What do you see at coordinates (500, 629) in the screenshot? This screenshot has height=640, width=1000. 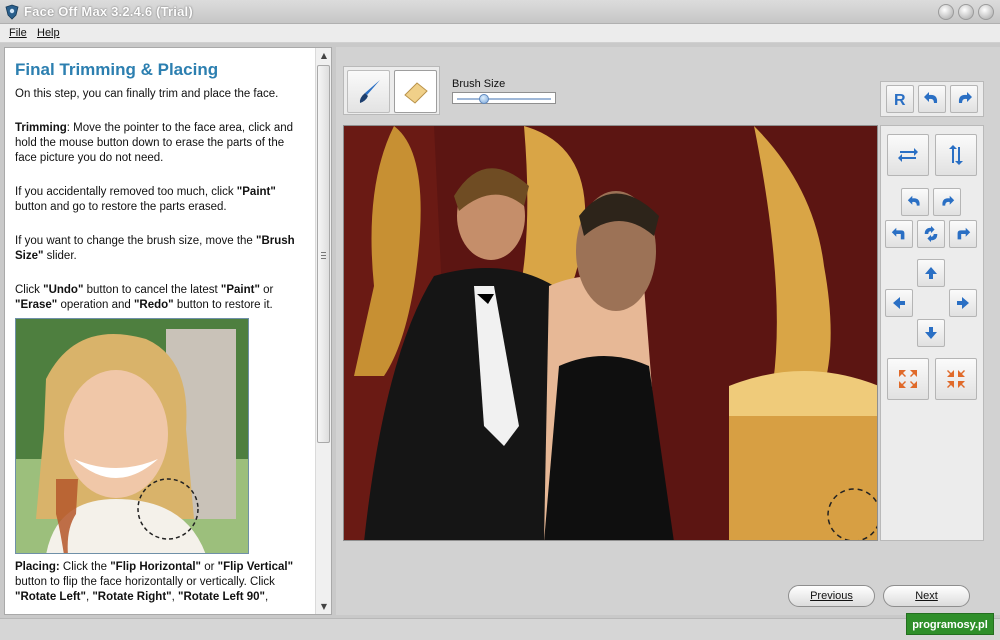 I see `status-bar` at bounding box center [500, 629].